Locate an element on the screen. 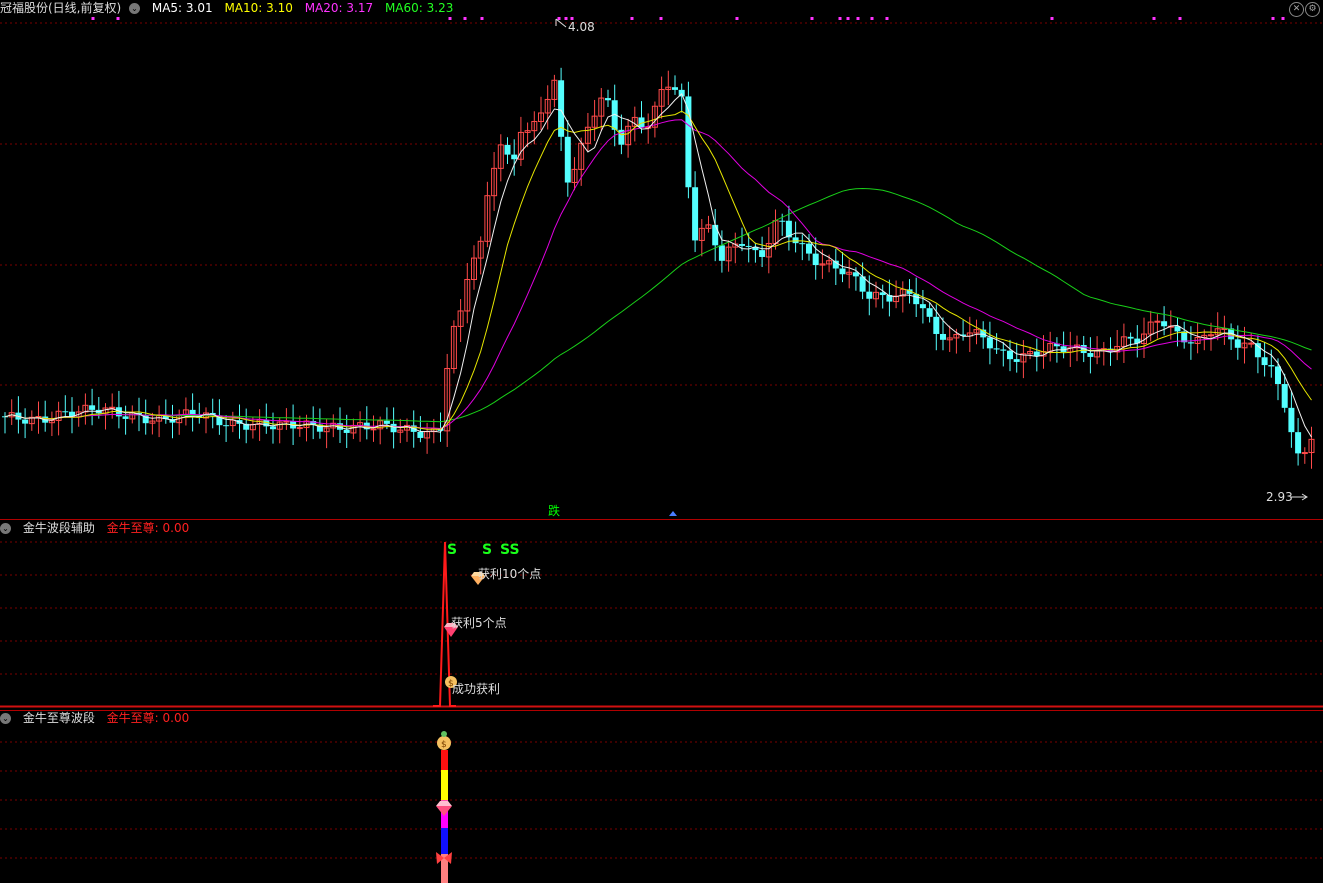 This screenshot has width=1323, height=883. gem-icon is located at coordinates (444, 808).